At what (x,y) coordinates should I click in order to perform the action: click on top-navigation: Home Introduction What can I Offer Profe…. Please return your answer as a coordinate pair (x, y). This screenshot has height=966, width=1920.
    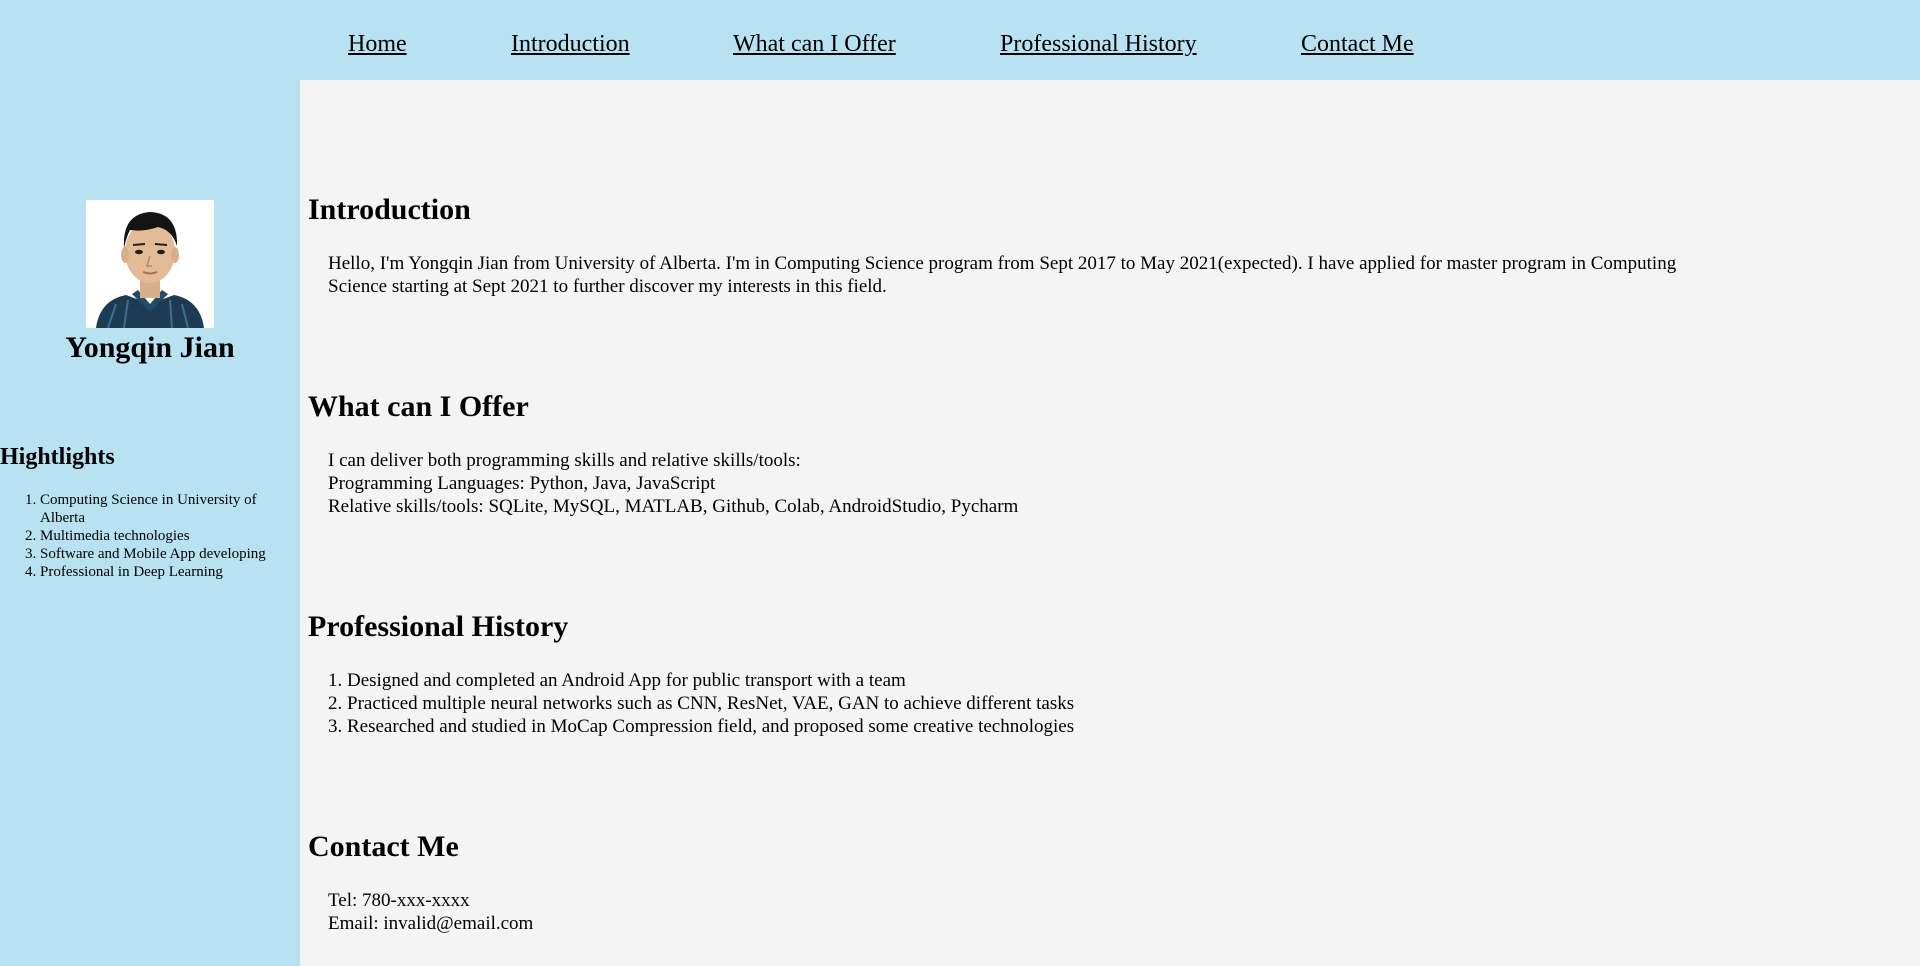
    Looking at the image, I should click on (1110, 40).